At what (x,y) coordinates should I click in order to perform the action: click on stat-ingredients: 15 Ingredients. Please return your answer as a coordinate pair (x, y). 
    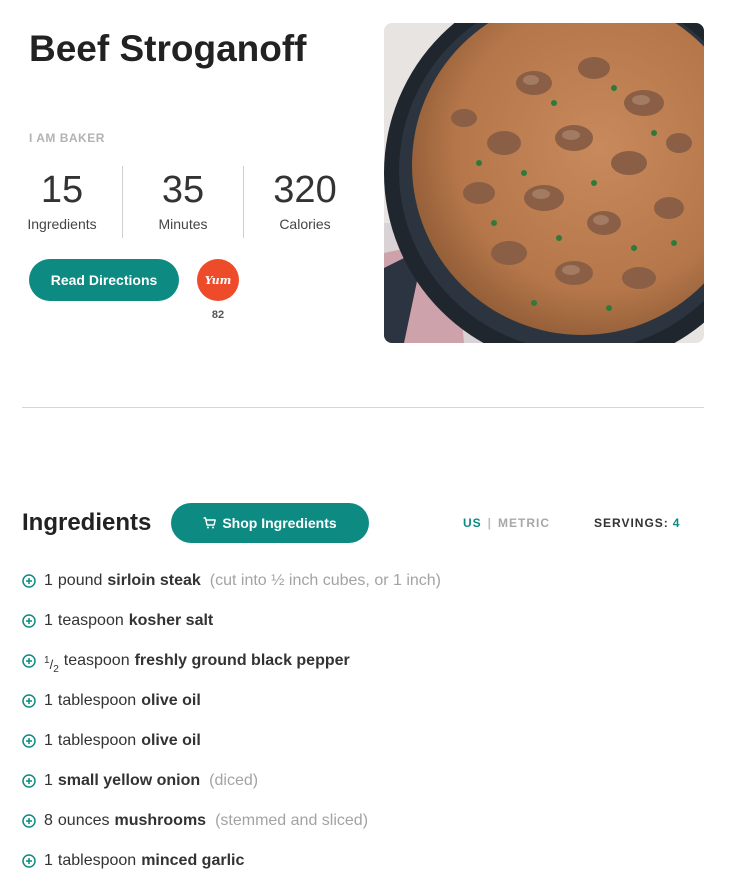
    Looking at the image, I should click on (62, 199).